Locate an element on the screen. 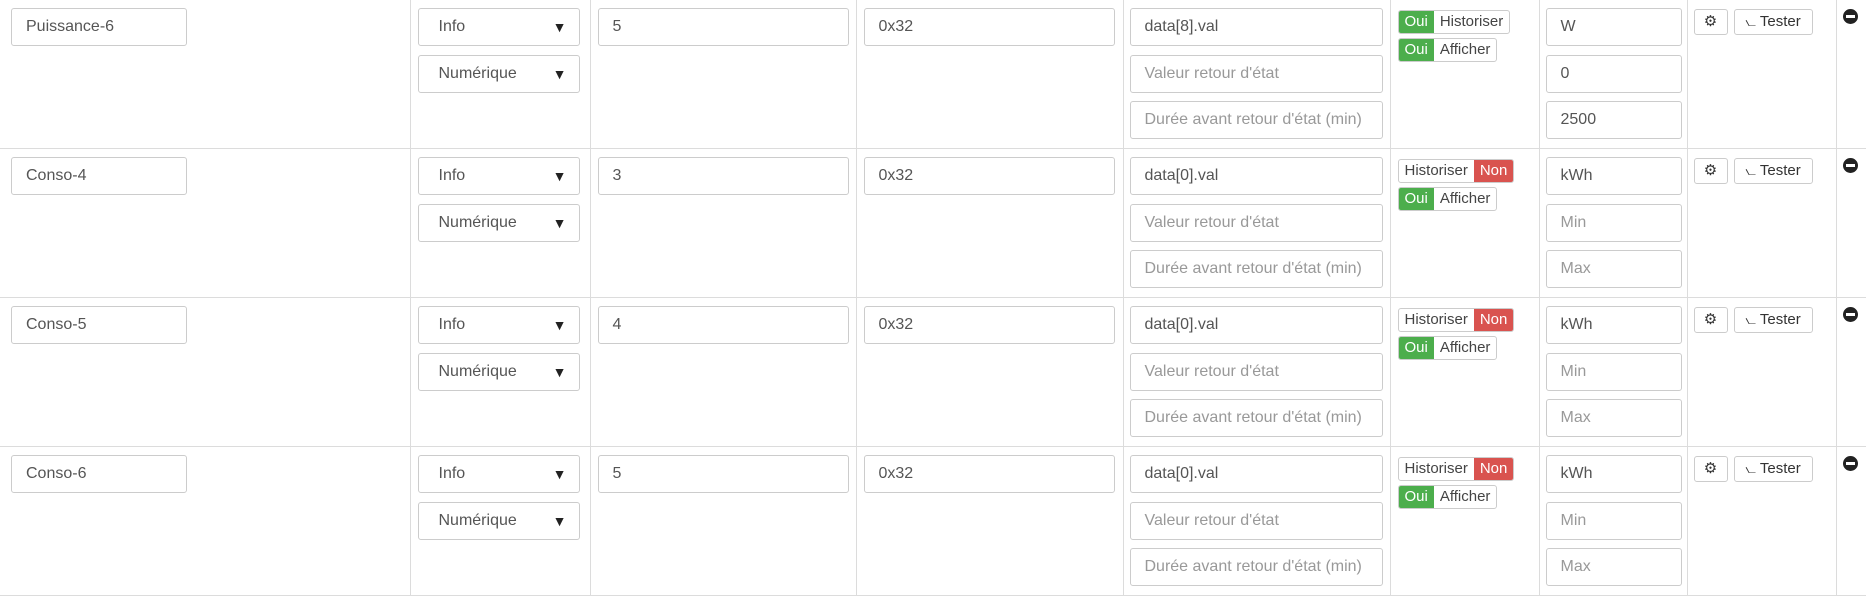 This screenshot has width=1866, height=596. register-input: 4 is located at coordinates (723, 325).